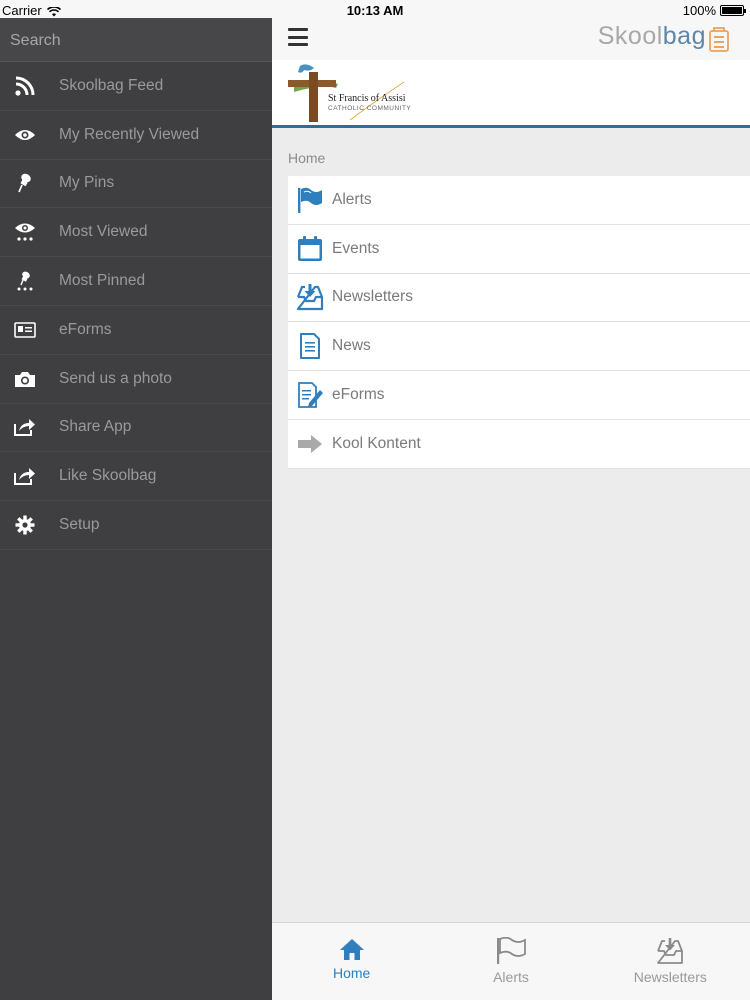 This screenshot has width=750, height=1000. I want to click on sidebar-item-setup: Setup, so click(136, 525).